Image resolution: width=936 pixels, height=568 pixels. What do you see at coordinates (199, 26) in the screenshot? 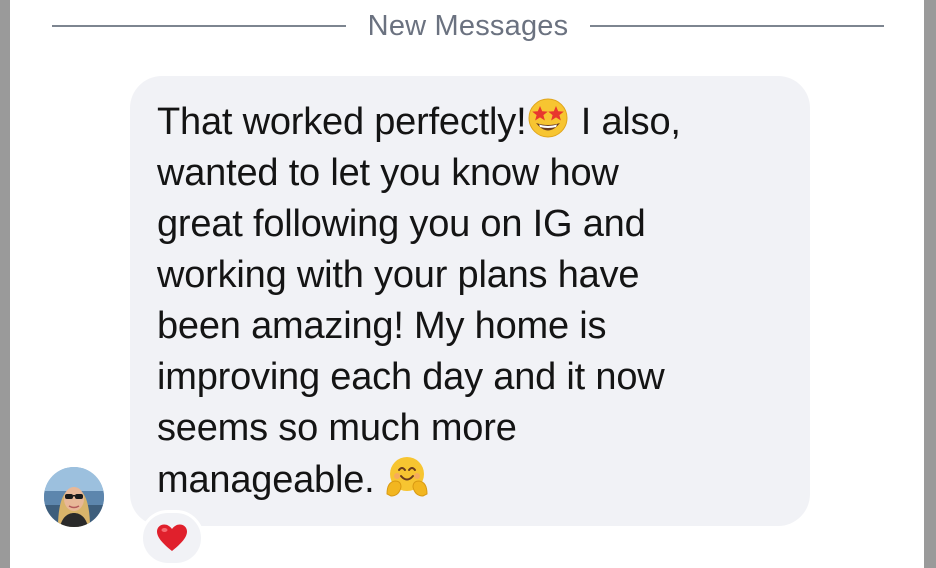
I see `divider-line-left` at bounding box center [199, 26].